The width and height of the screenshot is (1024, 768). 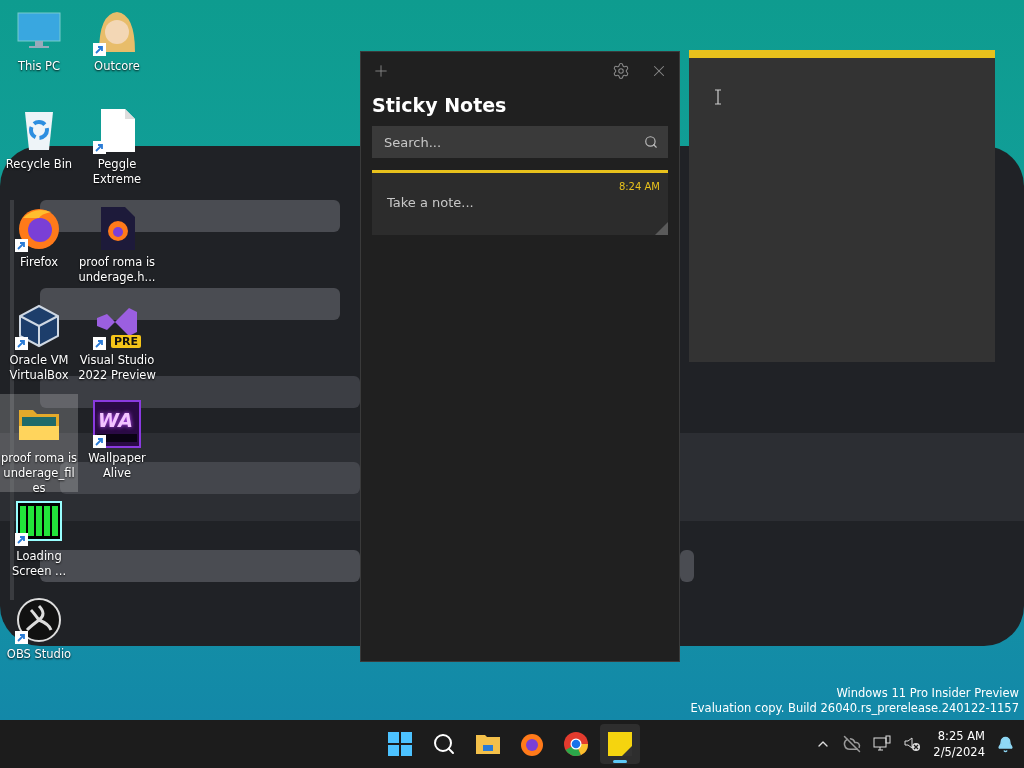 I want to click on icon-label: Firefox, so click(x=39, y=262).